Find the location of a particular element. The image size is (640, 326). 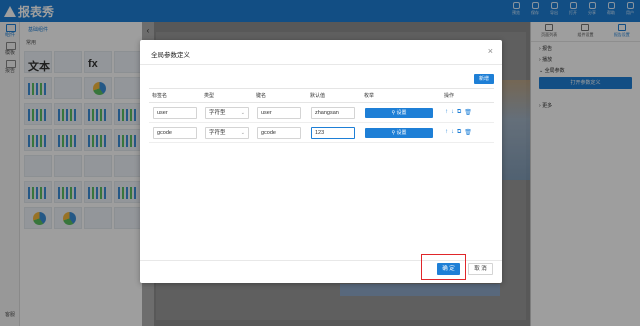

add-param-button: 新增 is located at coordinates (484, 79).